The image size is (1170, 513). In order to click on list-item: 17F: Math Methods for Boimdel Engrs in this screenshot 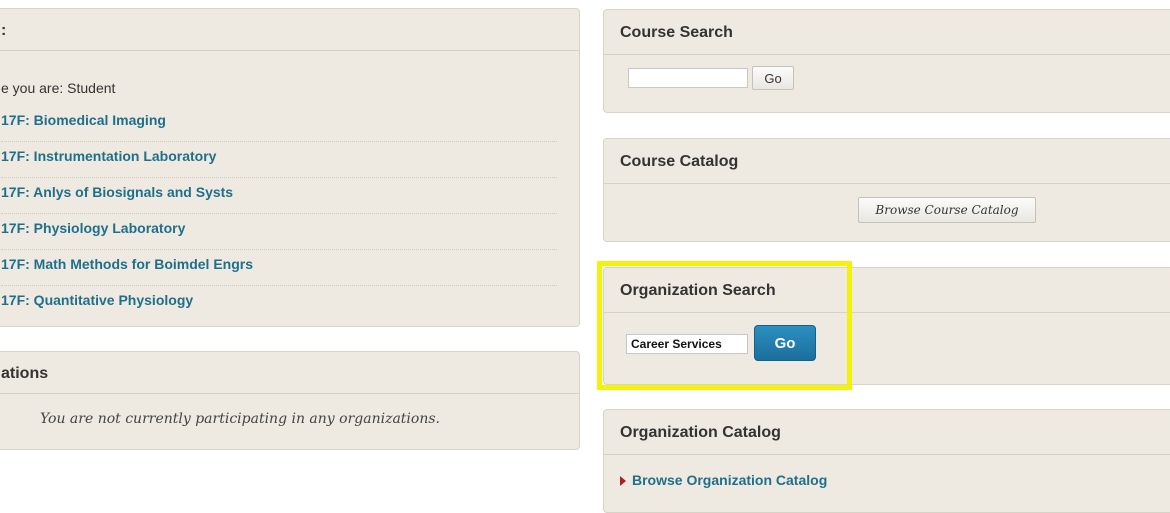, I will do `click(279, 268)`.